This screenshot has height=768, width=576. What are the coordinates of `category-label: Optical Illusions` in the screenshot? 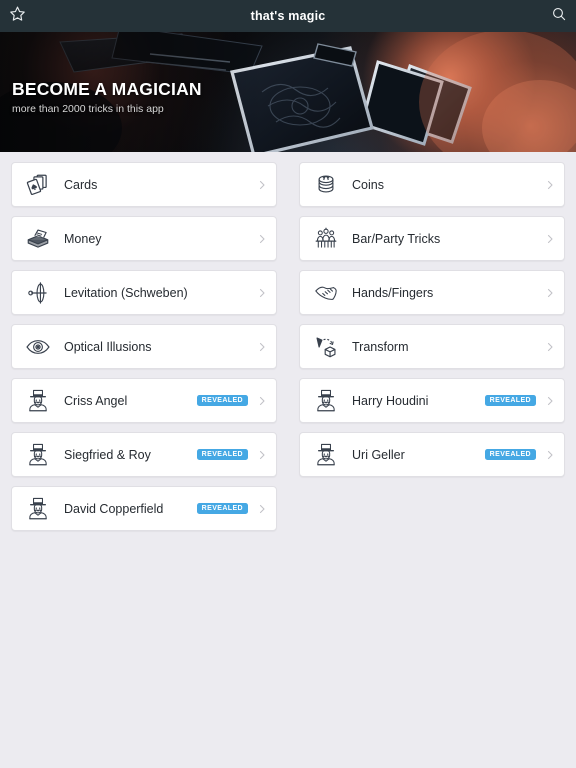 It's located at (108, 346).